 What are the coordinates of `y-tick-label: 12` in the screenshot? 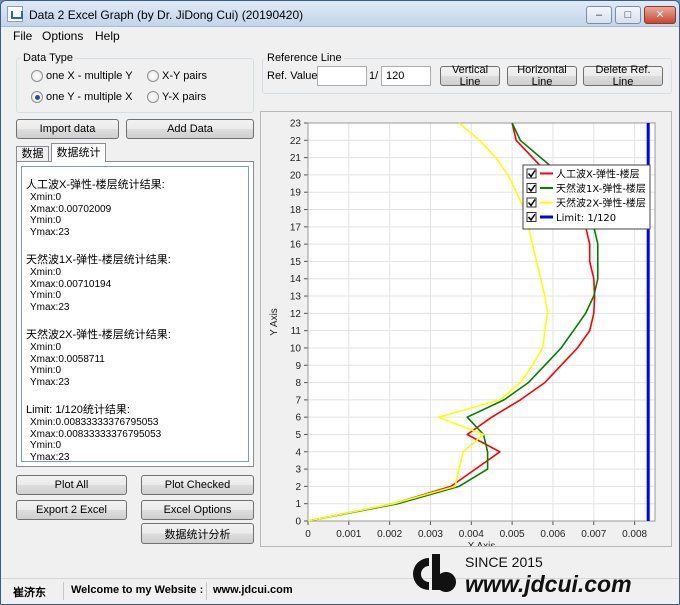 It's located at (296, 314).